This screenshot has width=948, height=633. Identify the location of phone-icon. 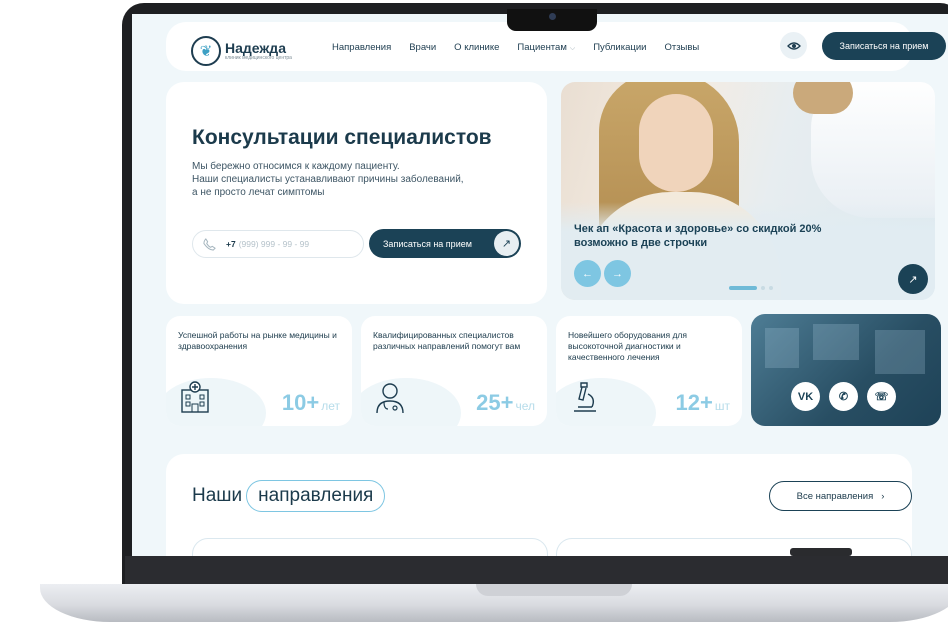
(209, 244).